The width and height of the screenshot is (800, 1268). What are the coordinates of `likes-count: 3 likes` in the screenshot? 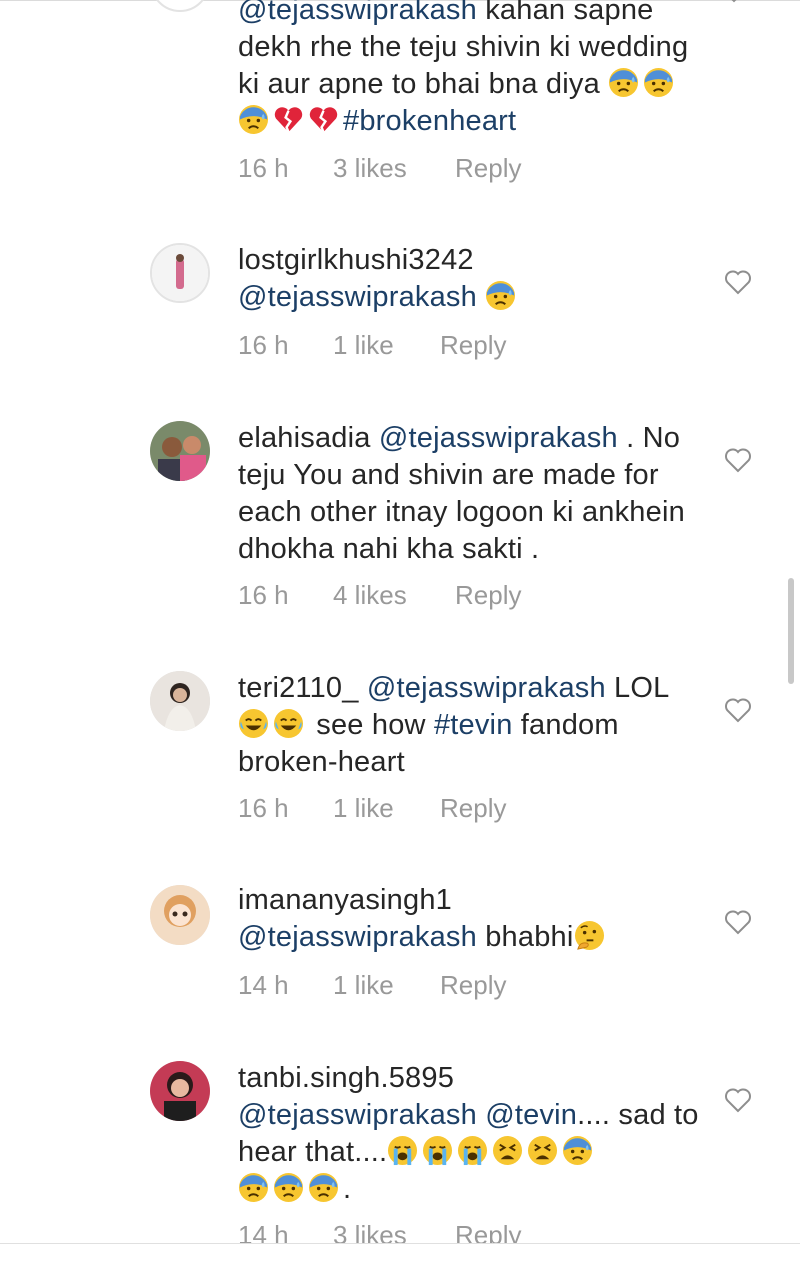 It's located at (394, 168).